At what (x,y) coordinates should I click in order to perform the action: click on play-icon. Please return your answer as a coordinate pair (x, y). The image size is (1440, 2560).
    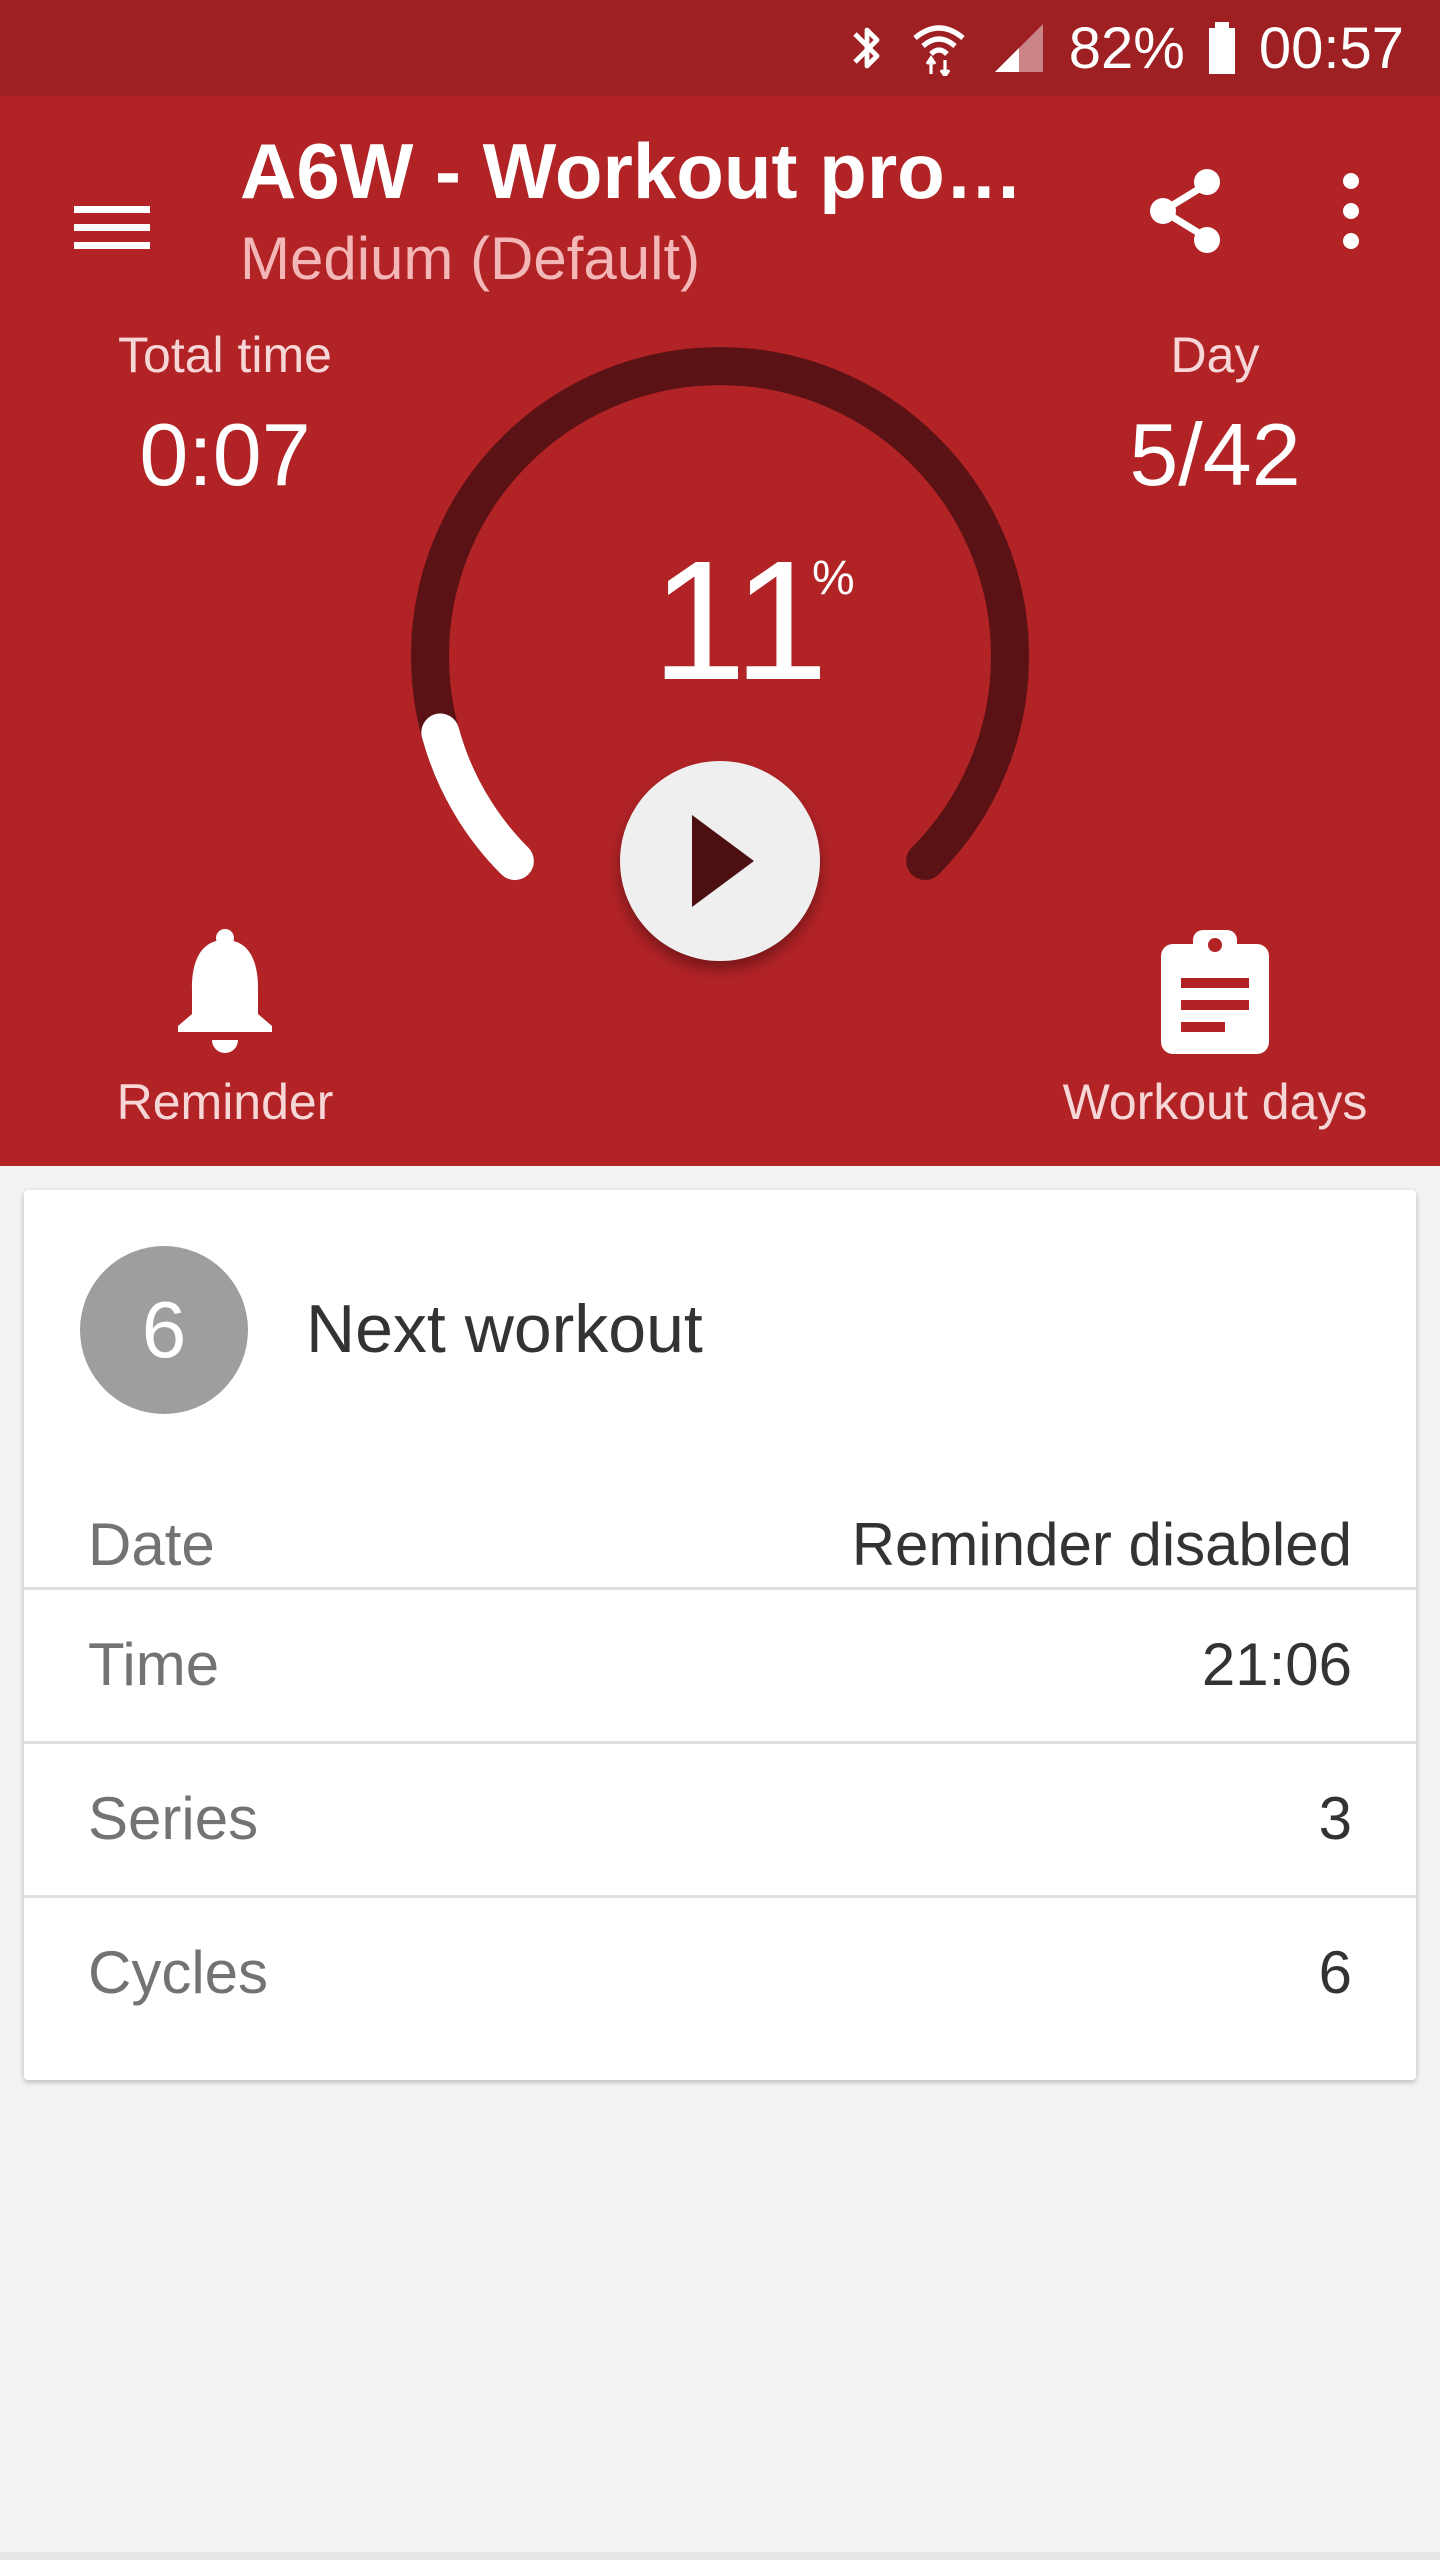
    Looking at the image, I should click on (723, 861).